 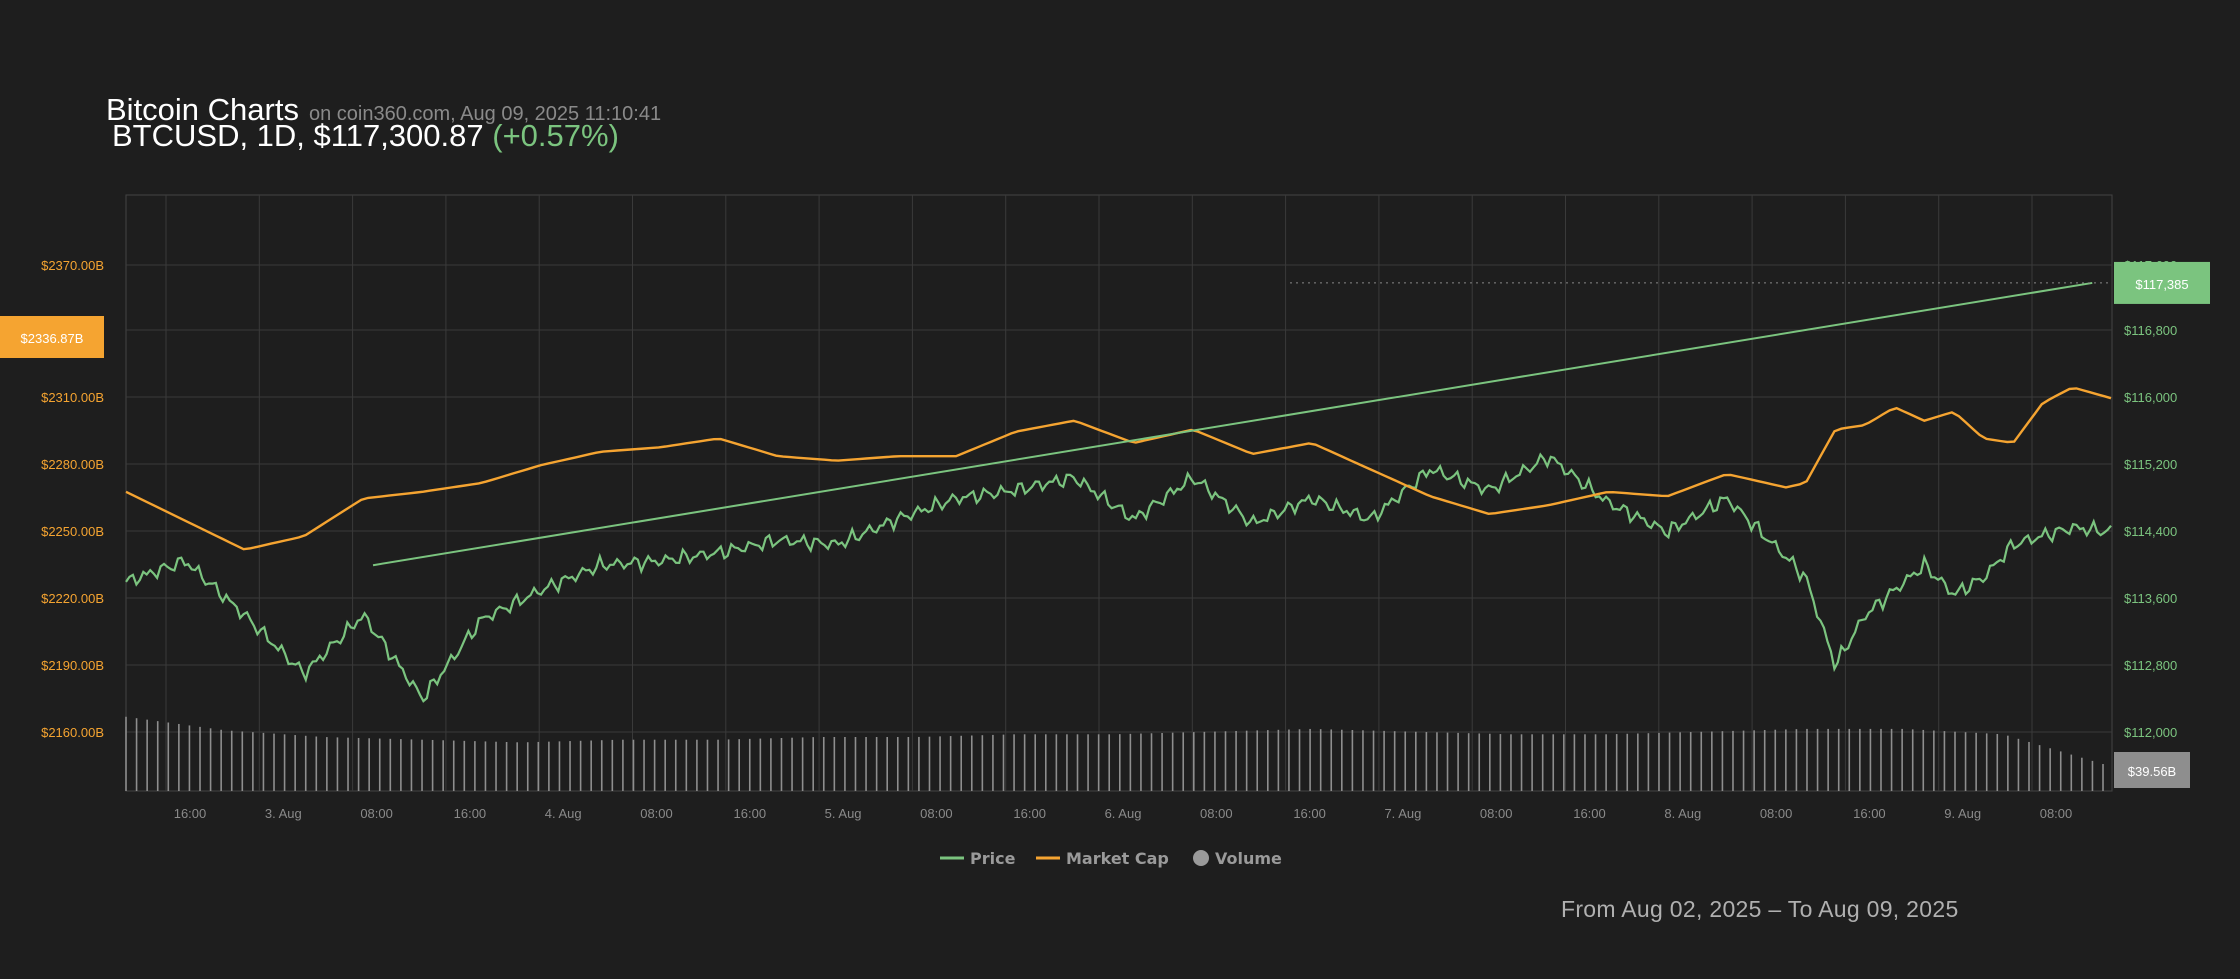 I want to click on x-tick: 4. Aug, so click(x=563, y=813).